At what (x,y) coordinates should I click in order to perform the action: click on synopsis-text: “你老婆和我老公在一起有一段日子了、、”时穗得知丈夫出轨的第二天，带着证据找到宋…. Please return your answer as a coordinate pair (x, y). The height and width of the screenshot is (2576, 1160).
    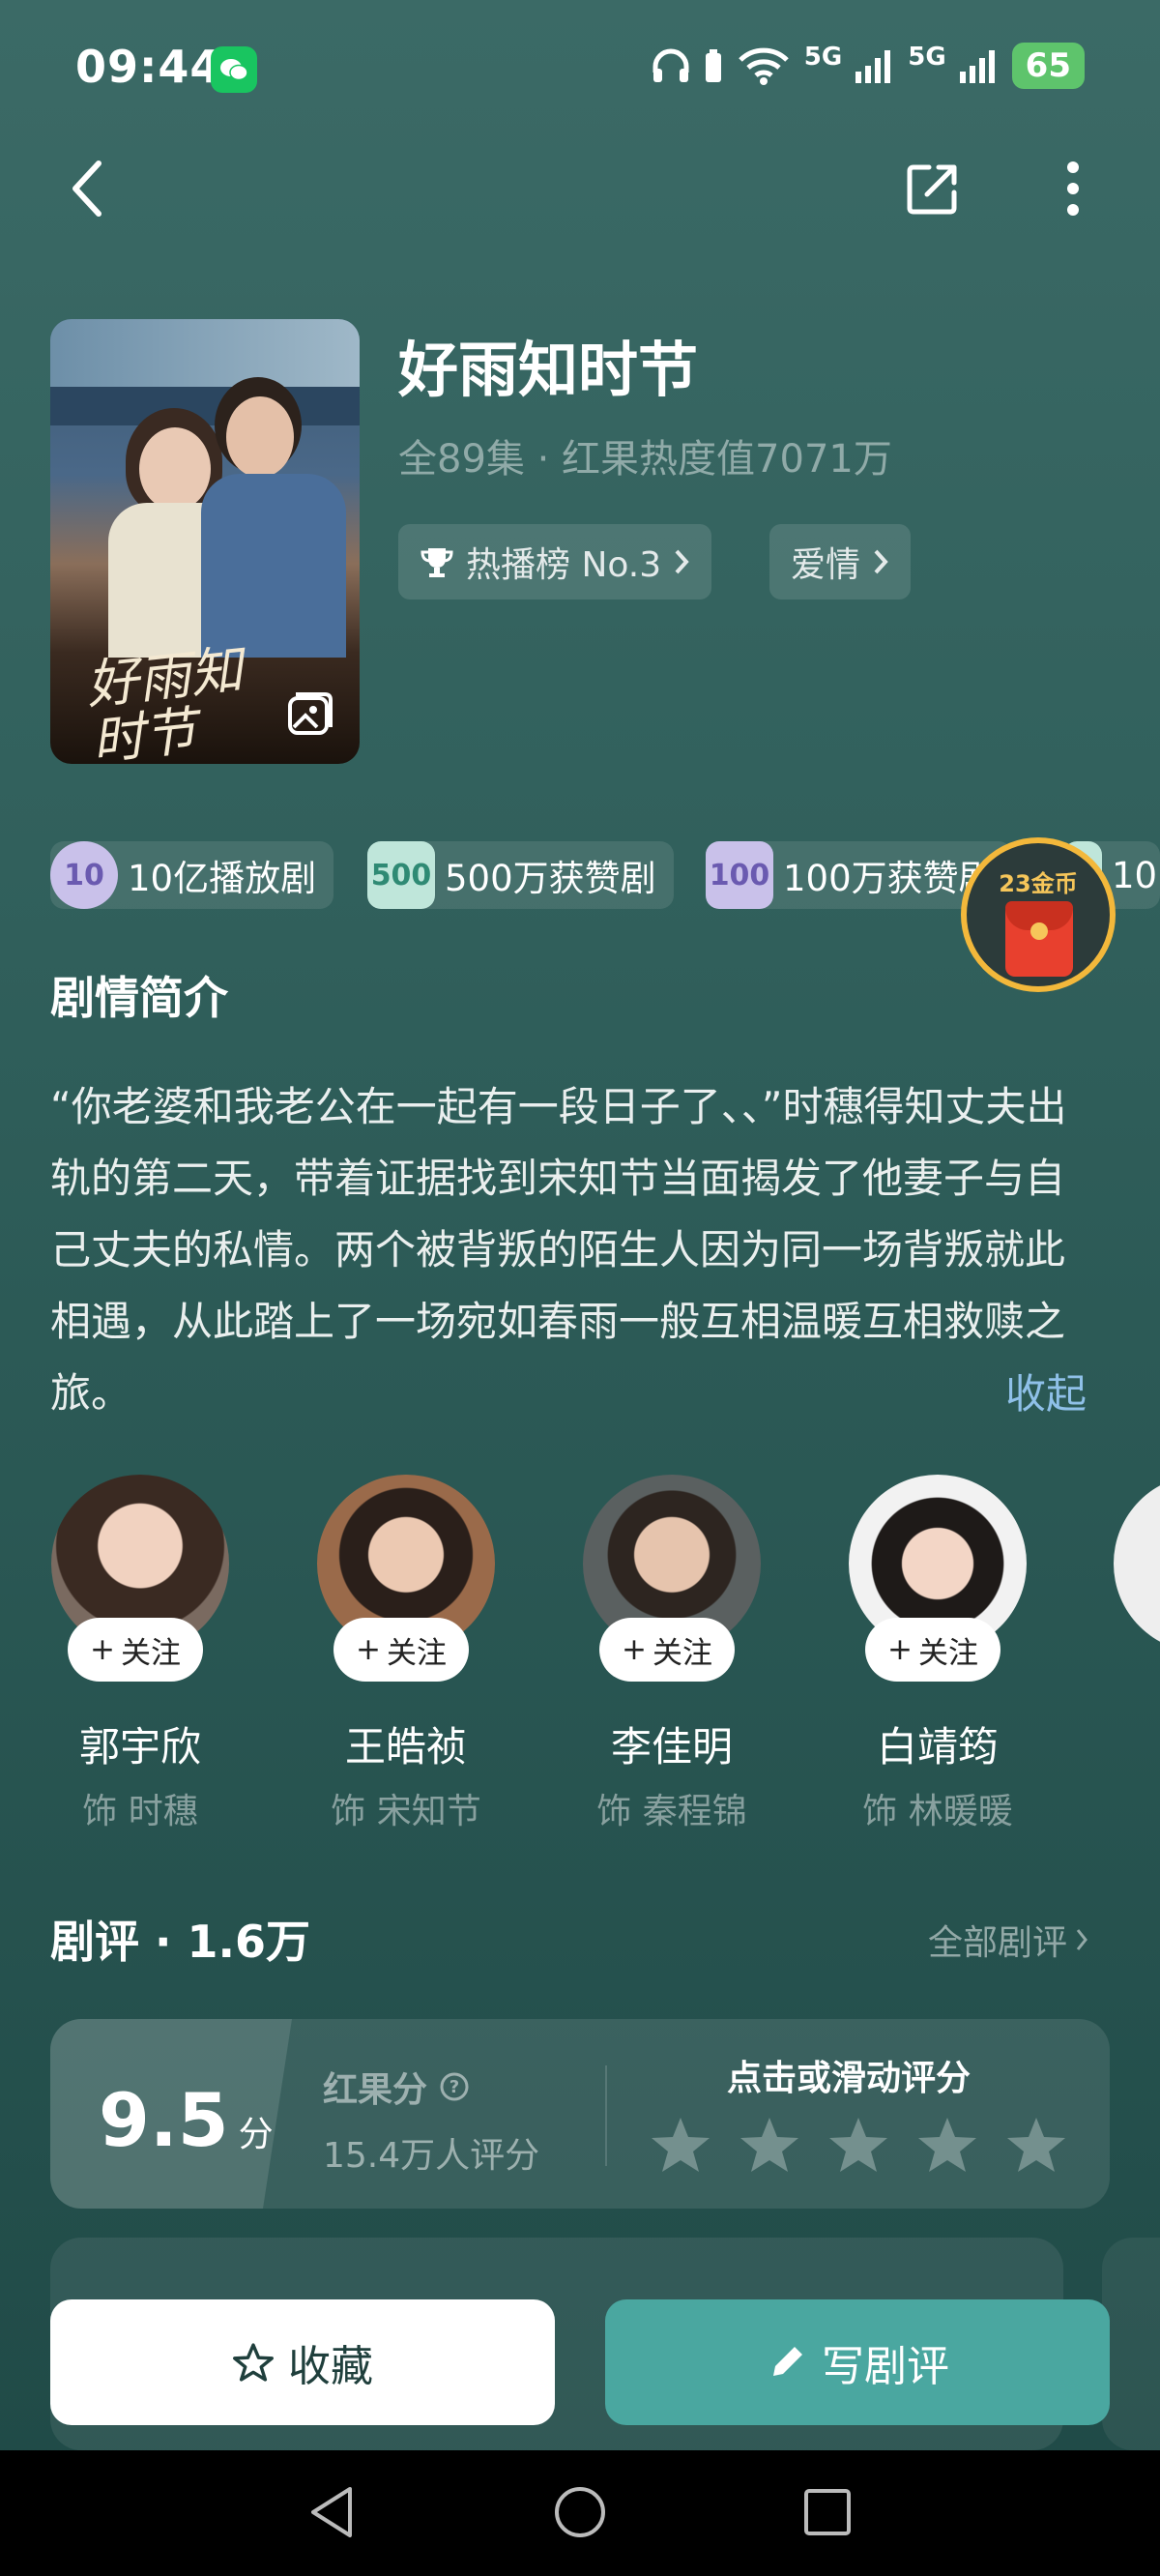
    Looking at the image, I should click on (559, 1250).